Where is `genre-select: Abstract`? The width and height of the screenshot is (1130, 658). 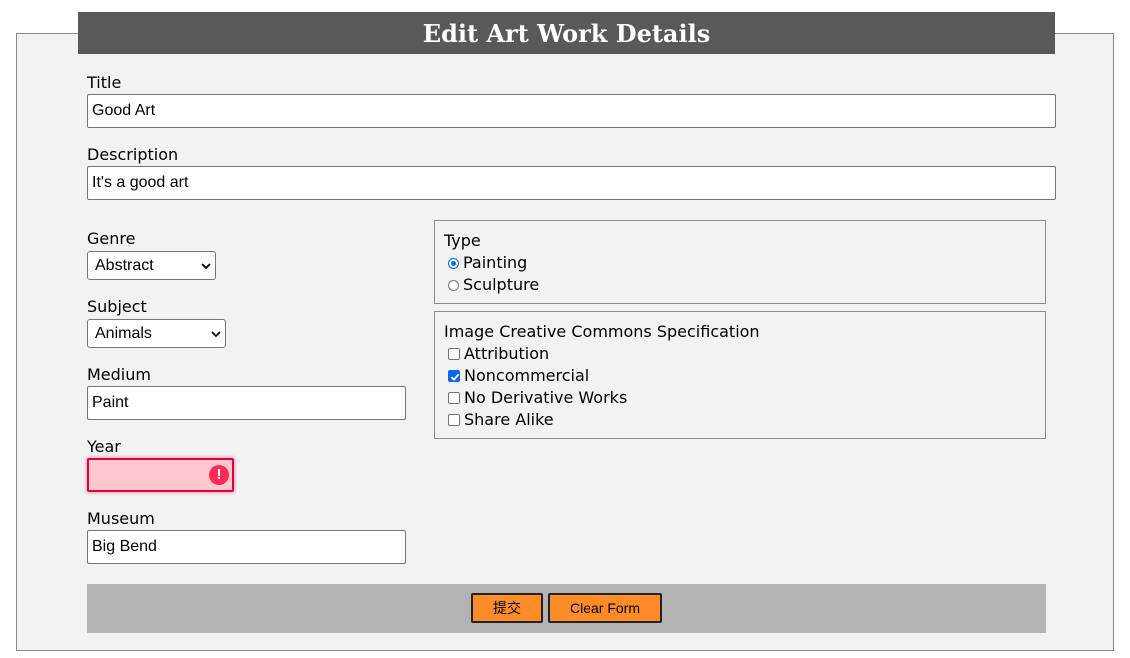 genre-select: Abstract is located at coordinates (151, 265).